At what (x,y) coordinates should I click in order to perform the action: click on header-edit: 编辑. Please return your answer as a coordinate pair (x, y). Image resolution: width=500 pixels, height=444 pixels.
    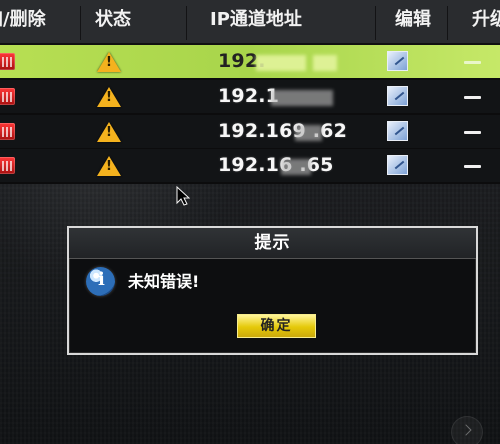
    Looking at the image, I should click on (413, 19).